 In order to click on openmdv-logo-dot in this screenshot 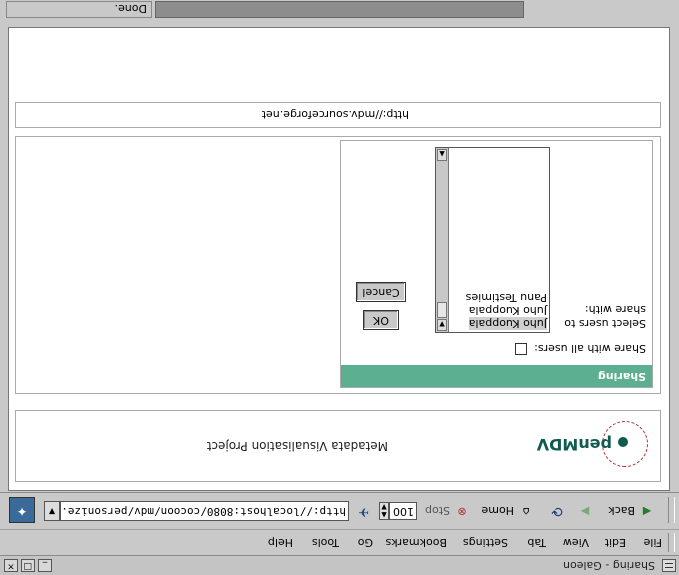, I will do `click(623, 442)`.